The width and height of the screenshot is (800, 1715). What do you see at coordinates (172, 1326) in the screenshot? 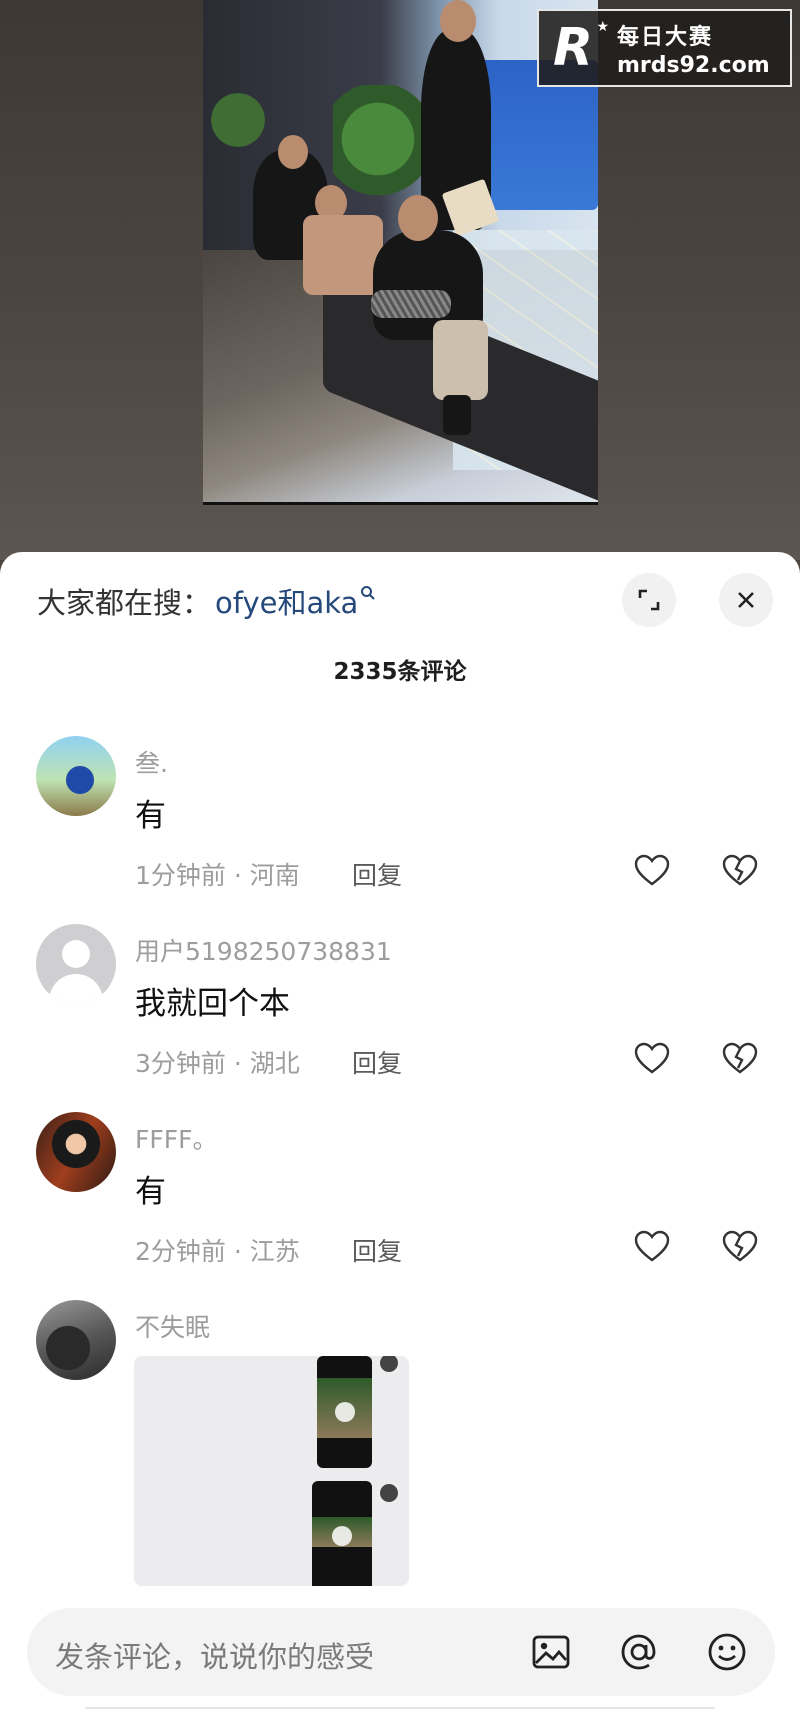
I see `comment-username: 不失眠` at bounding box center [172, 1326].